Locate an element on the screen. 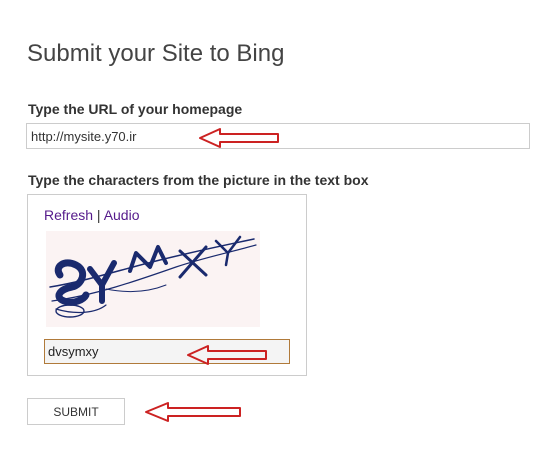 The image size is (551, 450). captcha-links: Refresh | Audio is located at coordinates (92, 215).